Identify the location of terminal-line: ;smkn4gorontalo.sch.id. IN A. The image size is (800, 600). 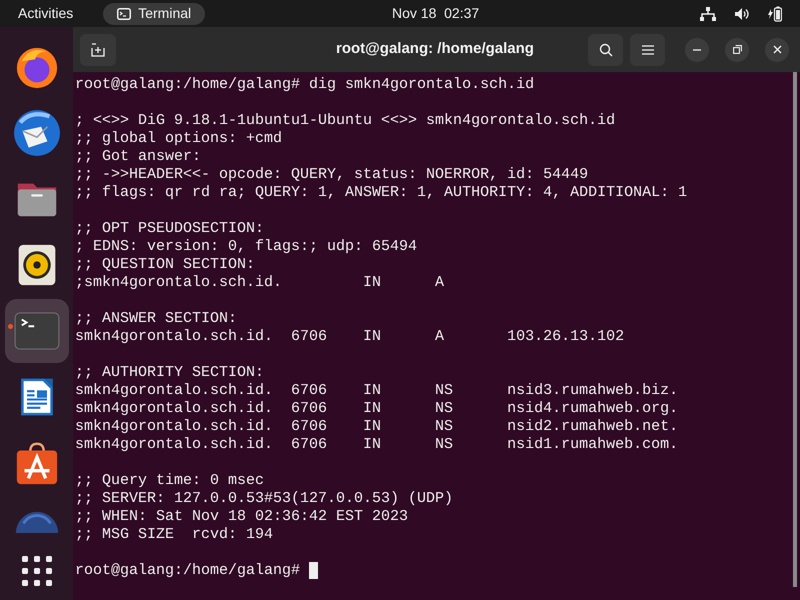
(259, 283).